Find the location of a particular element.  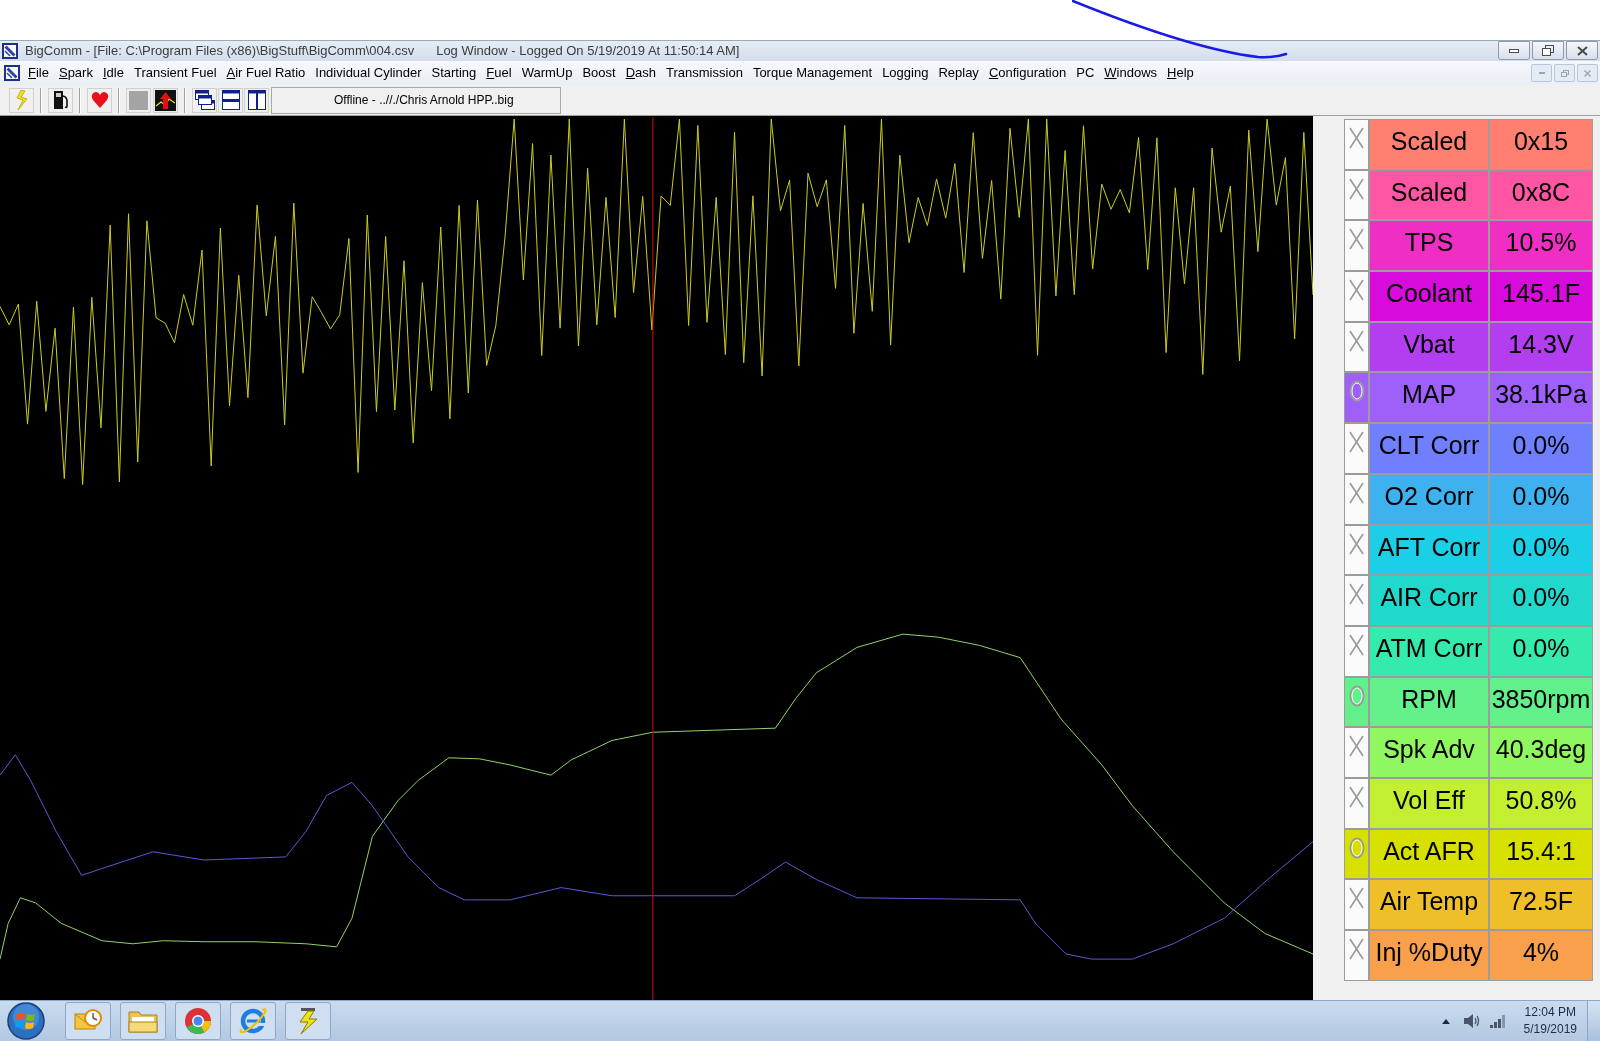

channel-name: Vol Eff is located at coordinates (1429, 803).